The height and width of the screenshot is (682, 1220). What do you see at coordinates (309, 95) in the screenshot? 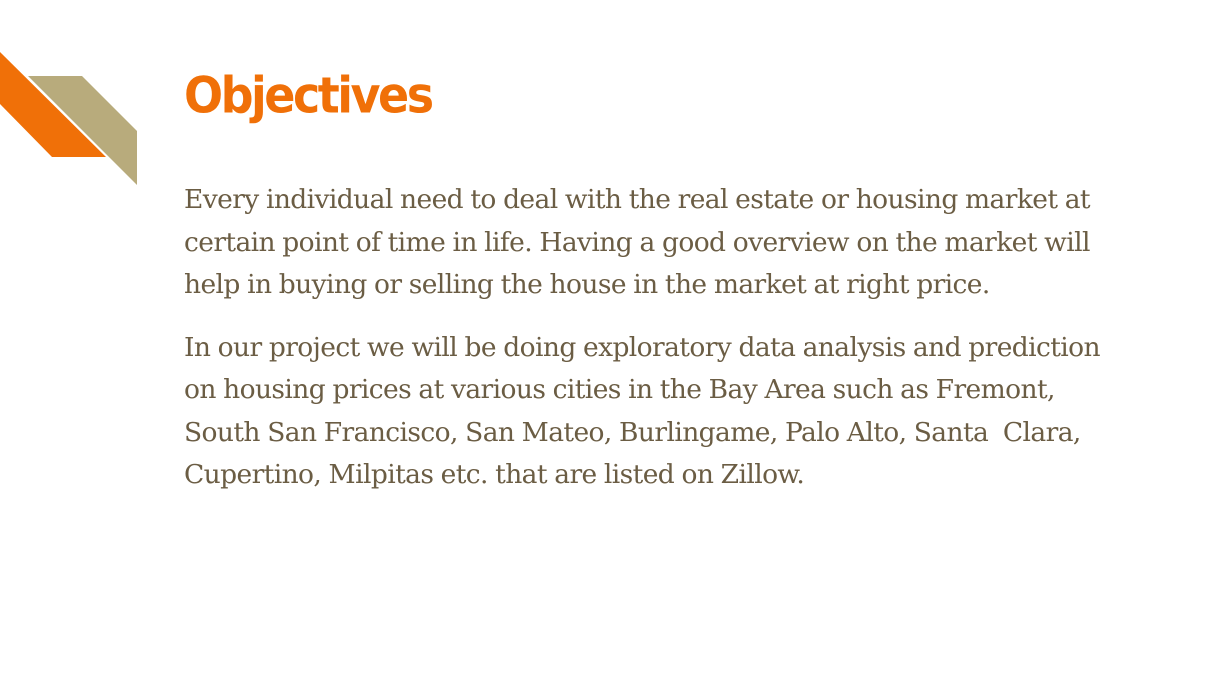
I see `slide-title: Objectives` at bounding box center [309, 95].